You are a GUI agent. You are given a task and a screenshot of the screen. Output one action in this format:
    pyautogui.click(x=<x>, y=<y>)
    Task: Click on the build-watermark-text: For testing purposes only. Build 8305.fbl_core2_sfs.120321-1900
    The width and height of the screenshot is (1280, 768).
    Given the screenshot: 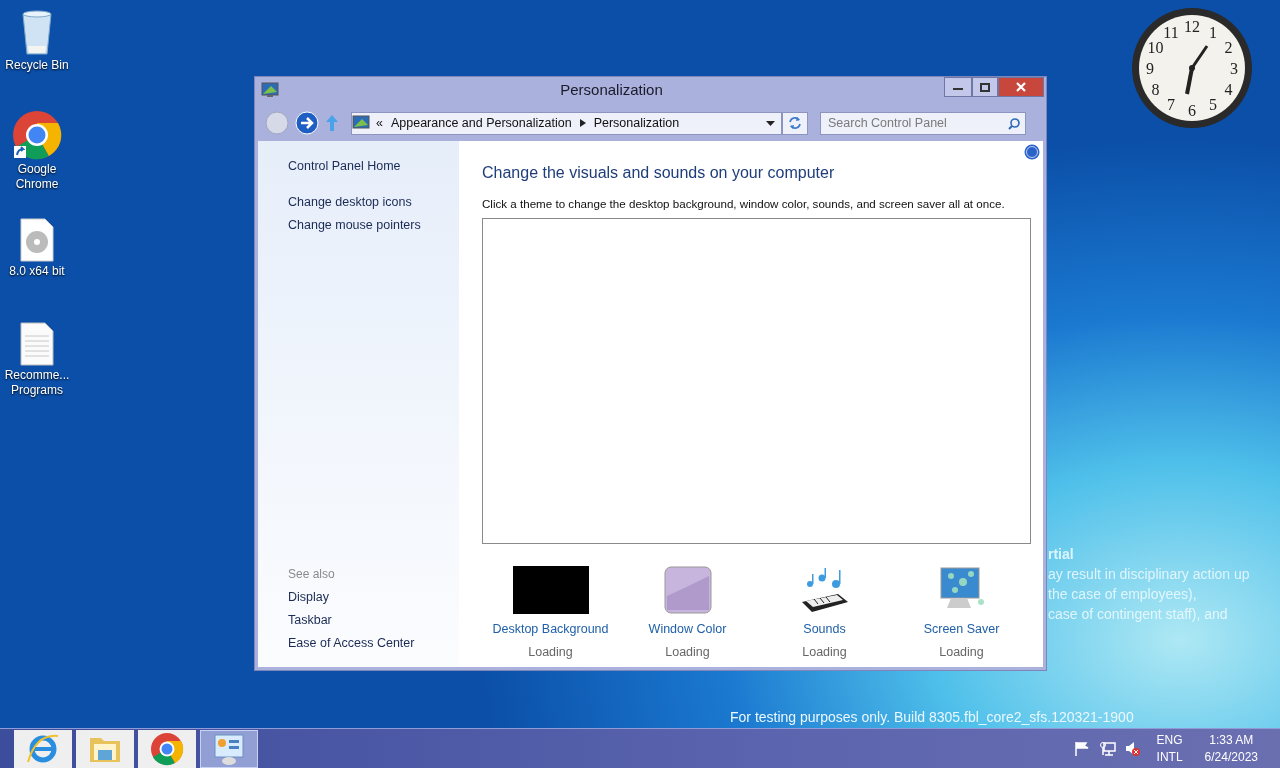 What is the action you would take?
    pyautogui.click(x=932, y=717)
    